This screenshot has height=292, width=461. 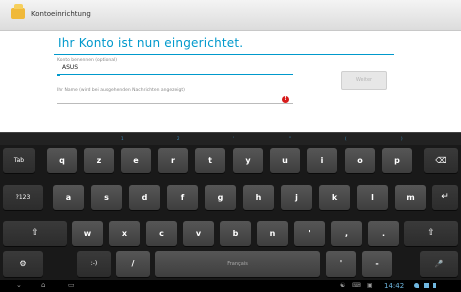 I want to click on hint-quote: ", so click(x=290, y=138).